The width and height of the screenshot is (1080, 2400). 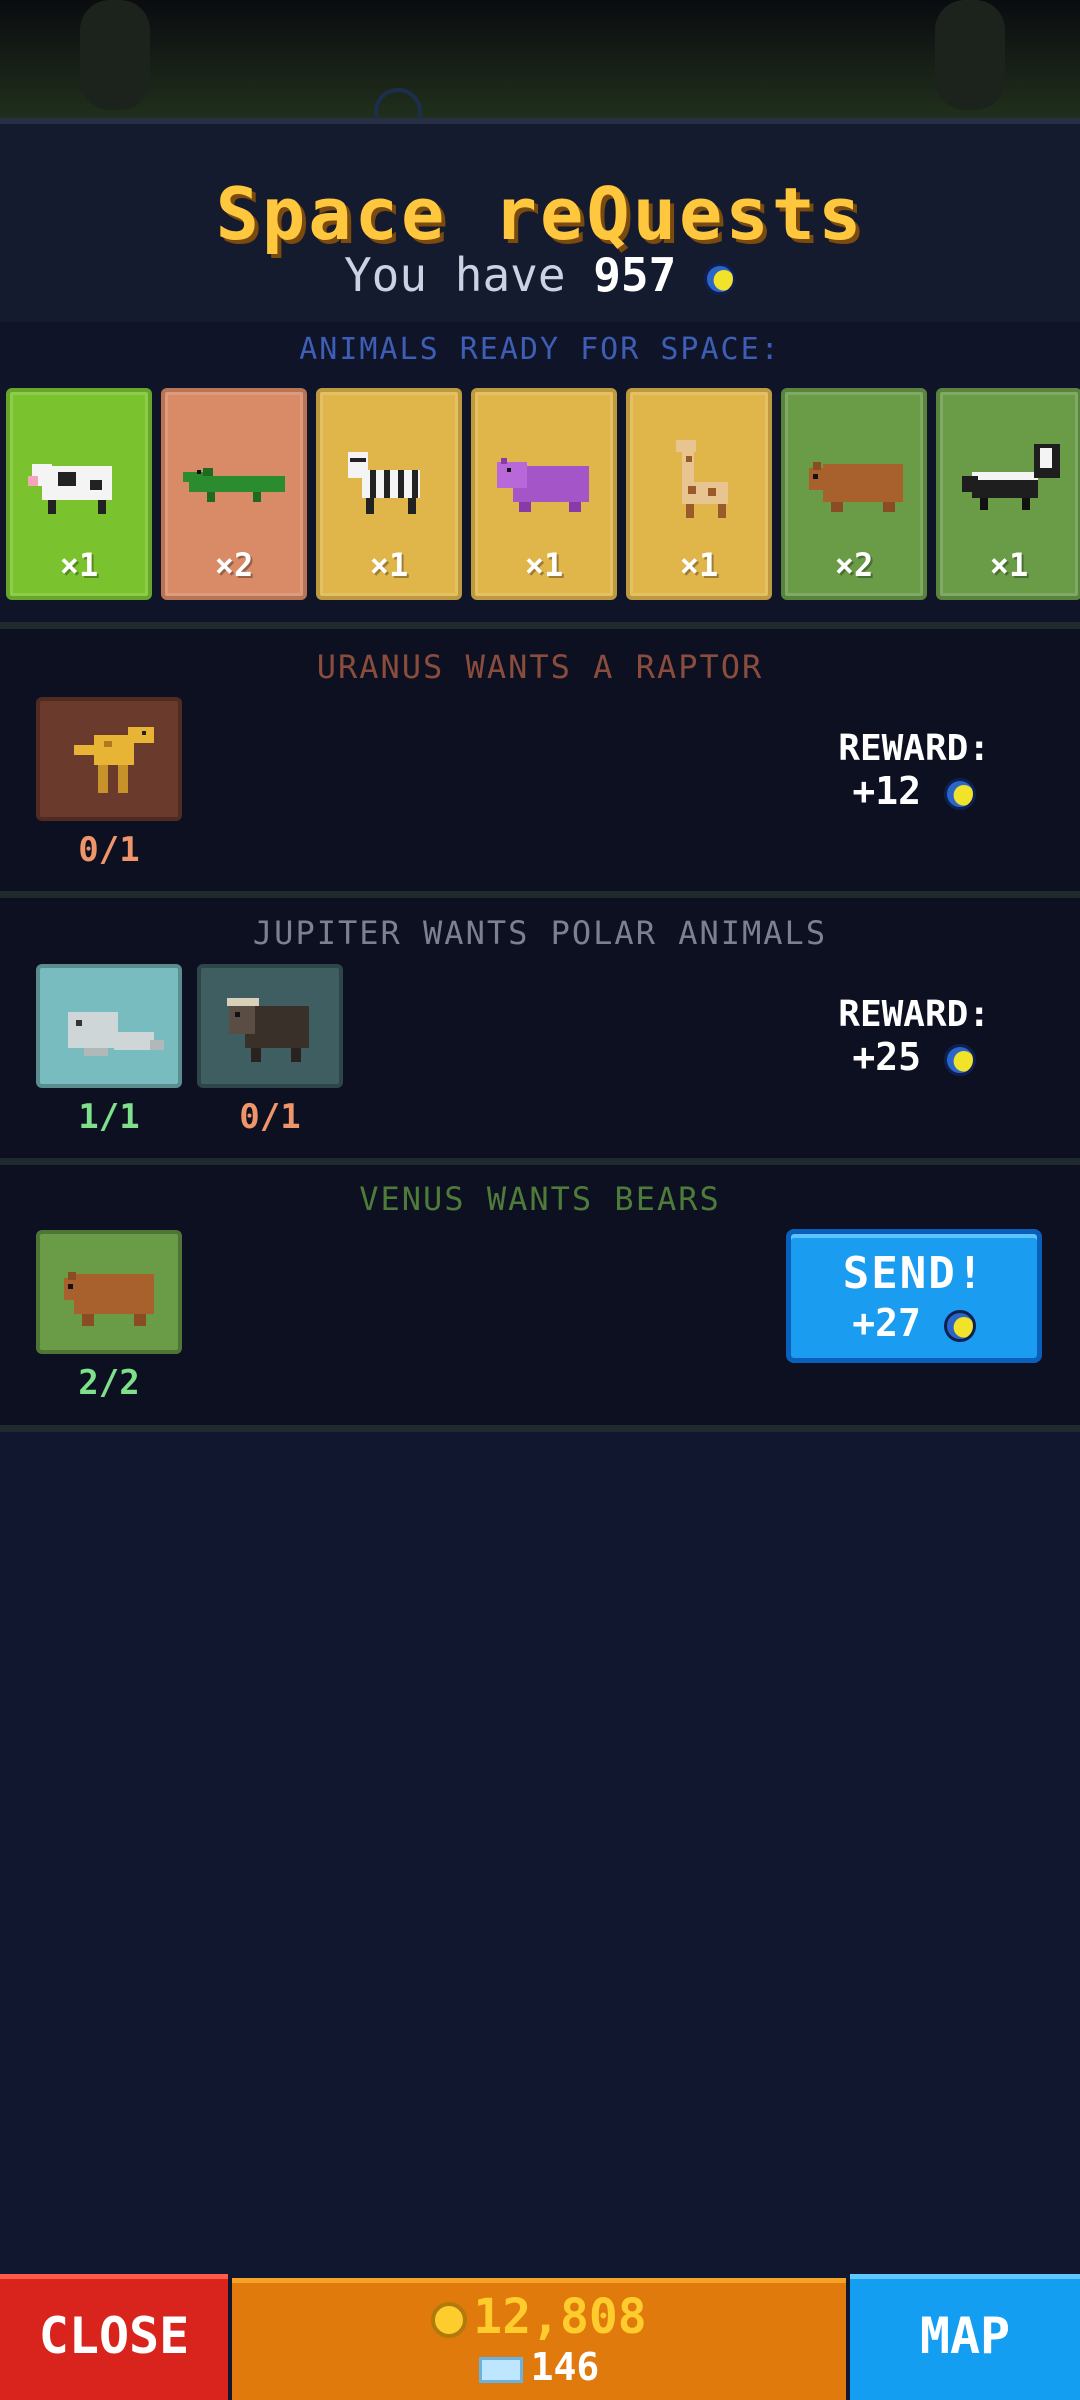 I want to click on reward-box: REWARD: +12, so click(x=914, y=770).